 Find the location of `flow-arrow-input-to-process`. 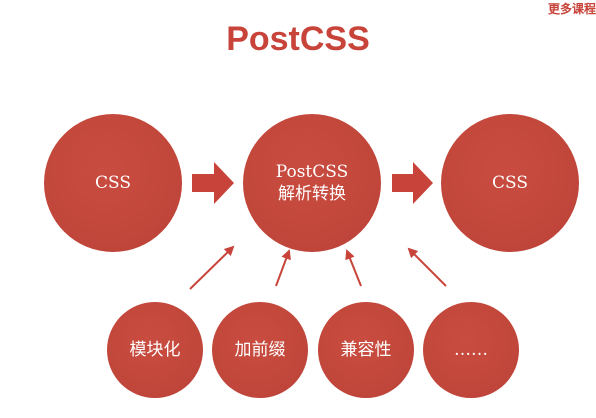

flow-arrow-input-to-process is located at coordinates (213, 183).